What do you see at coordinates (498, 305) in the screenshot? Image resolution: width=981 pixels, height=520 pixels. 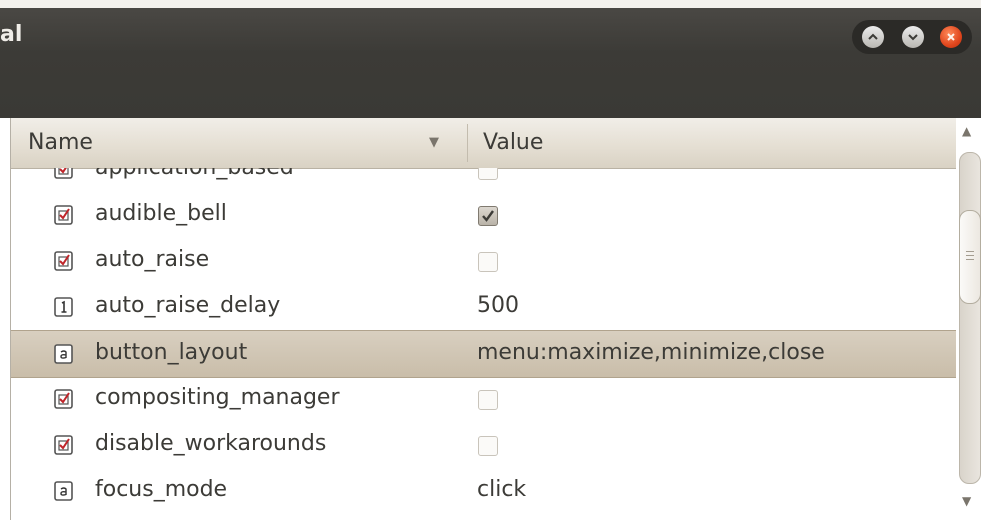 I see `key-value: 500` at bounding box center [498, 305].